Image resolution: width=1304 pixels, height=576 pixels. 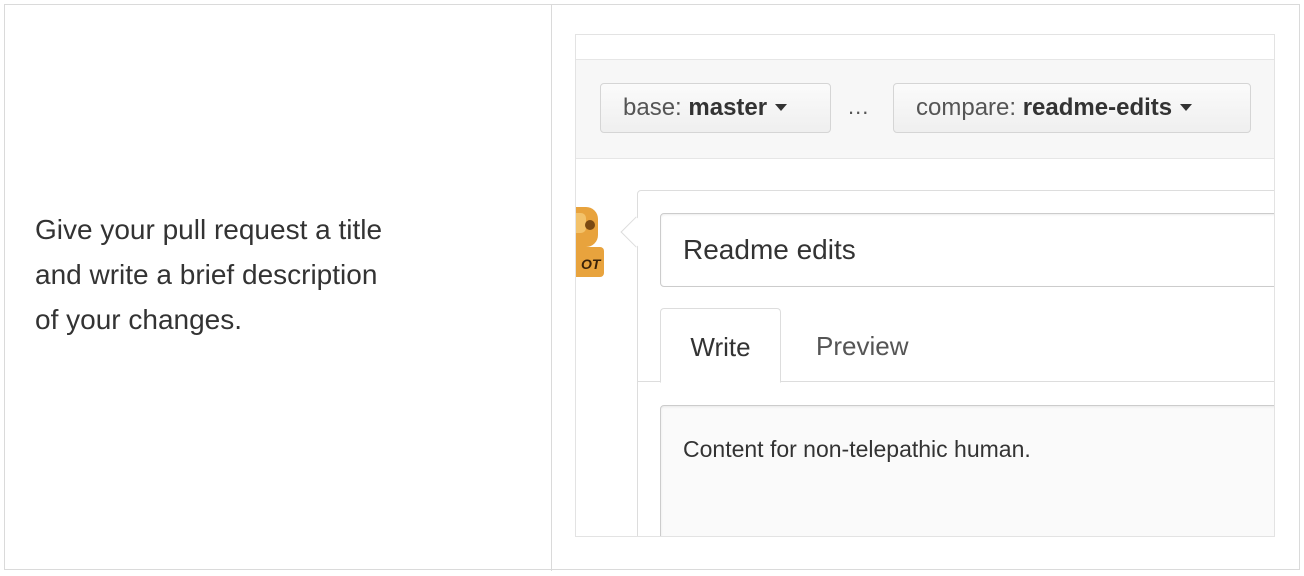 I want to click on avatar-eye, so click(x=590, y=225).